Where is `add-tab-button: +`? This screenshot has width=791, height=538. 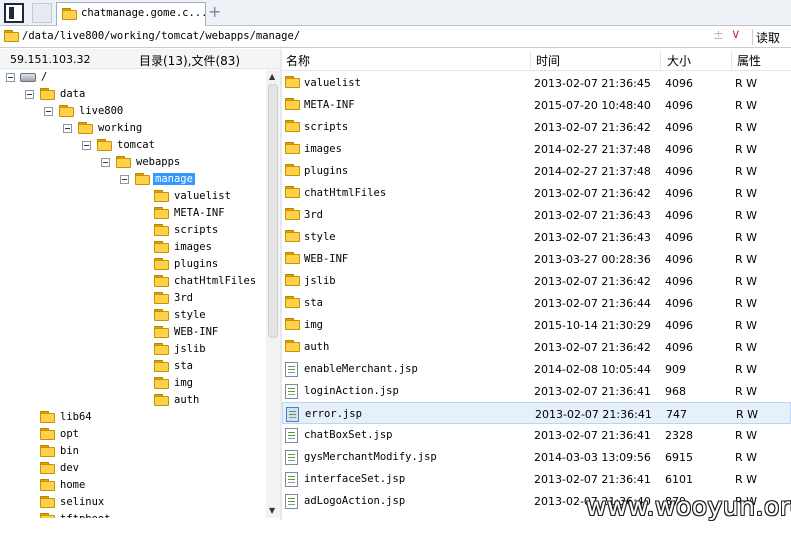
add-tab-button: + is located at coordinates (214, 12).